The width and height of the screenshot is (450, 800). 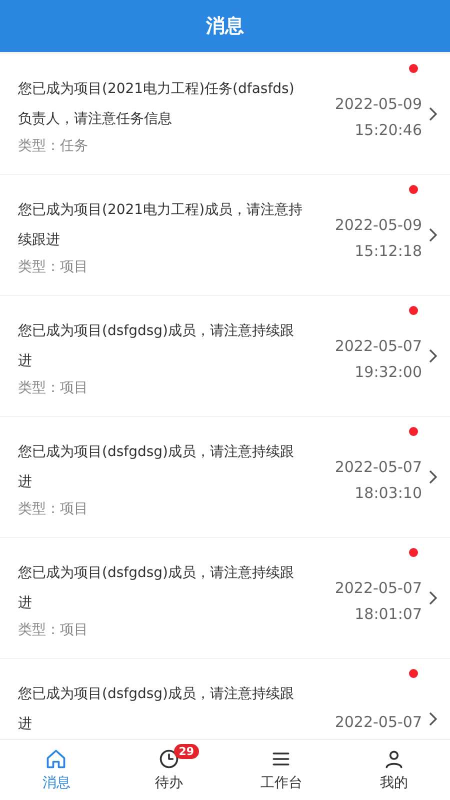 I want to click on message-text: 您已成为项目(2021电力工程)成员，请注意持续跟进, so click(x=160, y=225).